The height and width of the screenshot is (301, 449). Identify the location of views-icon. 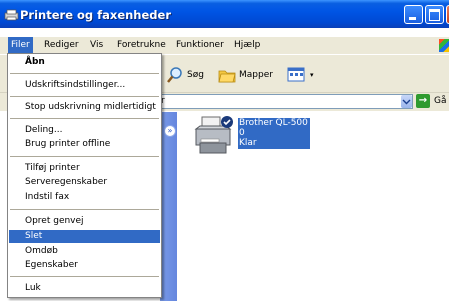
(296, 74).